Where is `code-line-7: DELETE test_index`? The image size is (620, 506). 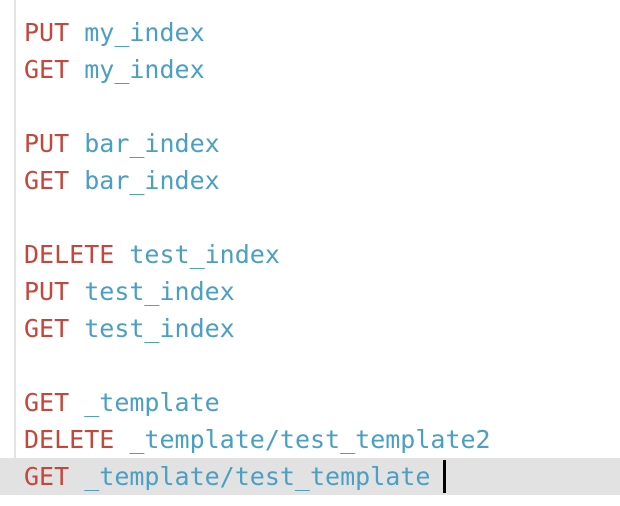 code-line-7: DELETE test_index is located at coordinates (310, 254).